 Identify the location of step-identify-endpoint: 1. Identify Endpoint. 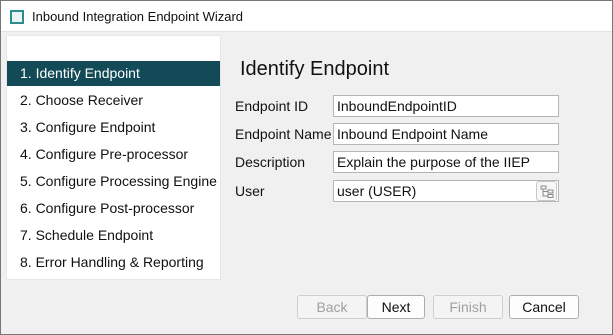
(113, 73).